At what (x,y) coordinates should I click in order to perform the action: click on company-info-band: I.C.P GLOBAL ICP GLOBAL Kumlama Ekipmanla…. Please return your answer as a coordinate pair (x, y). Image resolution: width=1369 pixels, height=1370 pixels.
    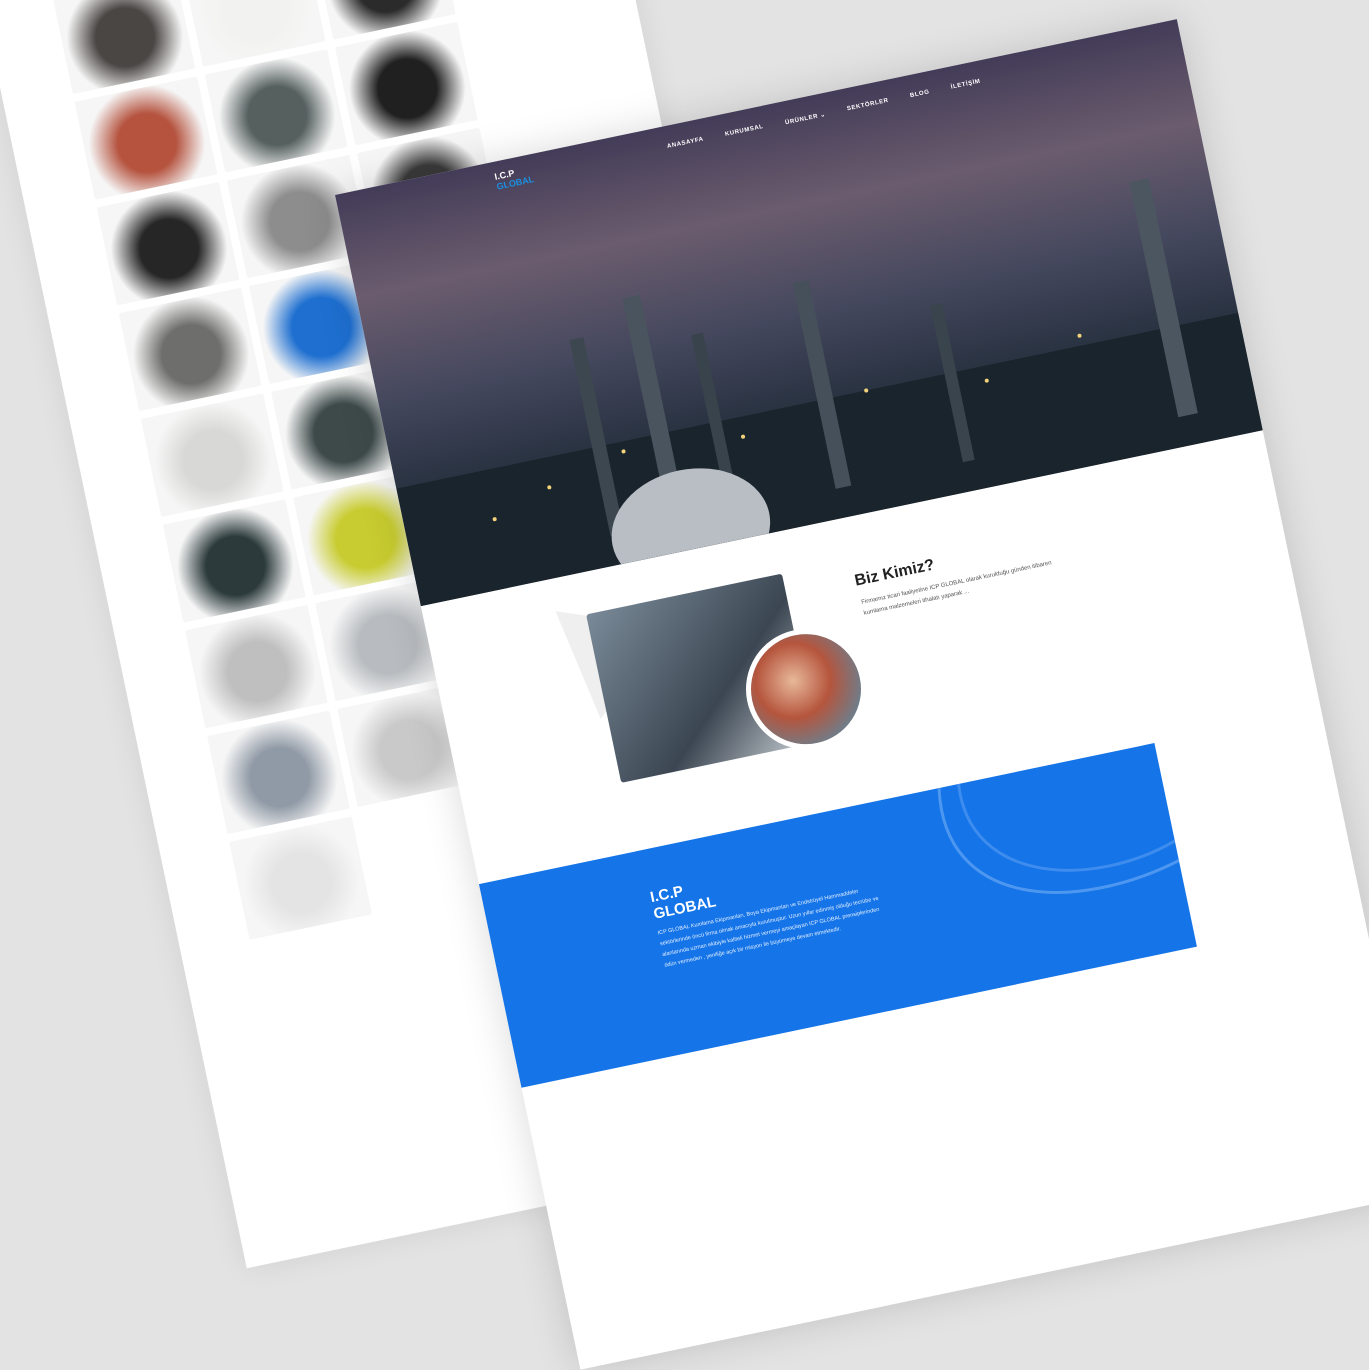
    Looking at the image, I should click on (837, 915).